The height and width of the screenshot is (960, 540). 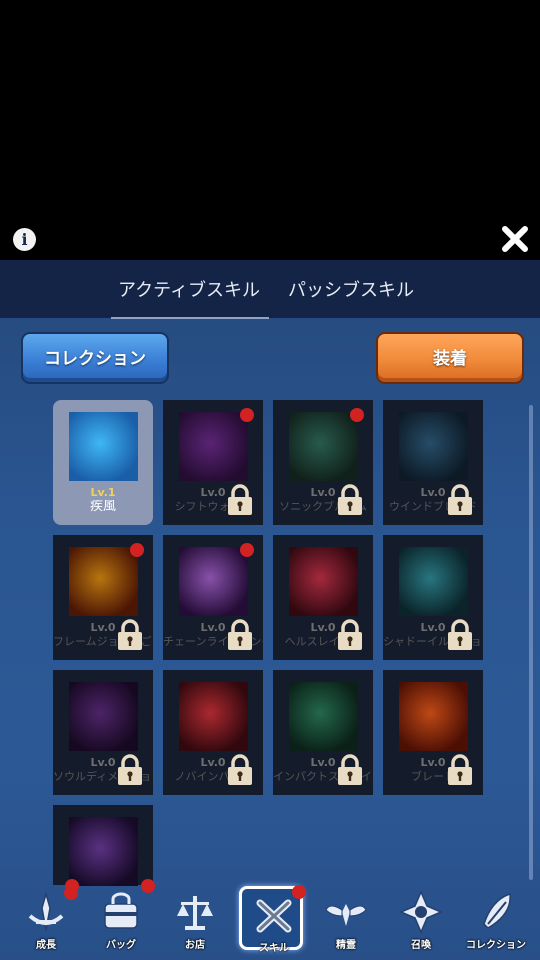 What do you see at coordinates (189, 289) in the screenshot?
I see `tab-active-skills: アクティブスキル` at bounding box center [189, 289].